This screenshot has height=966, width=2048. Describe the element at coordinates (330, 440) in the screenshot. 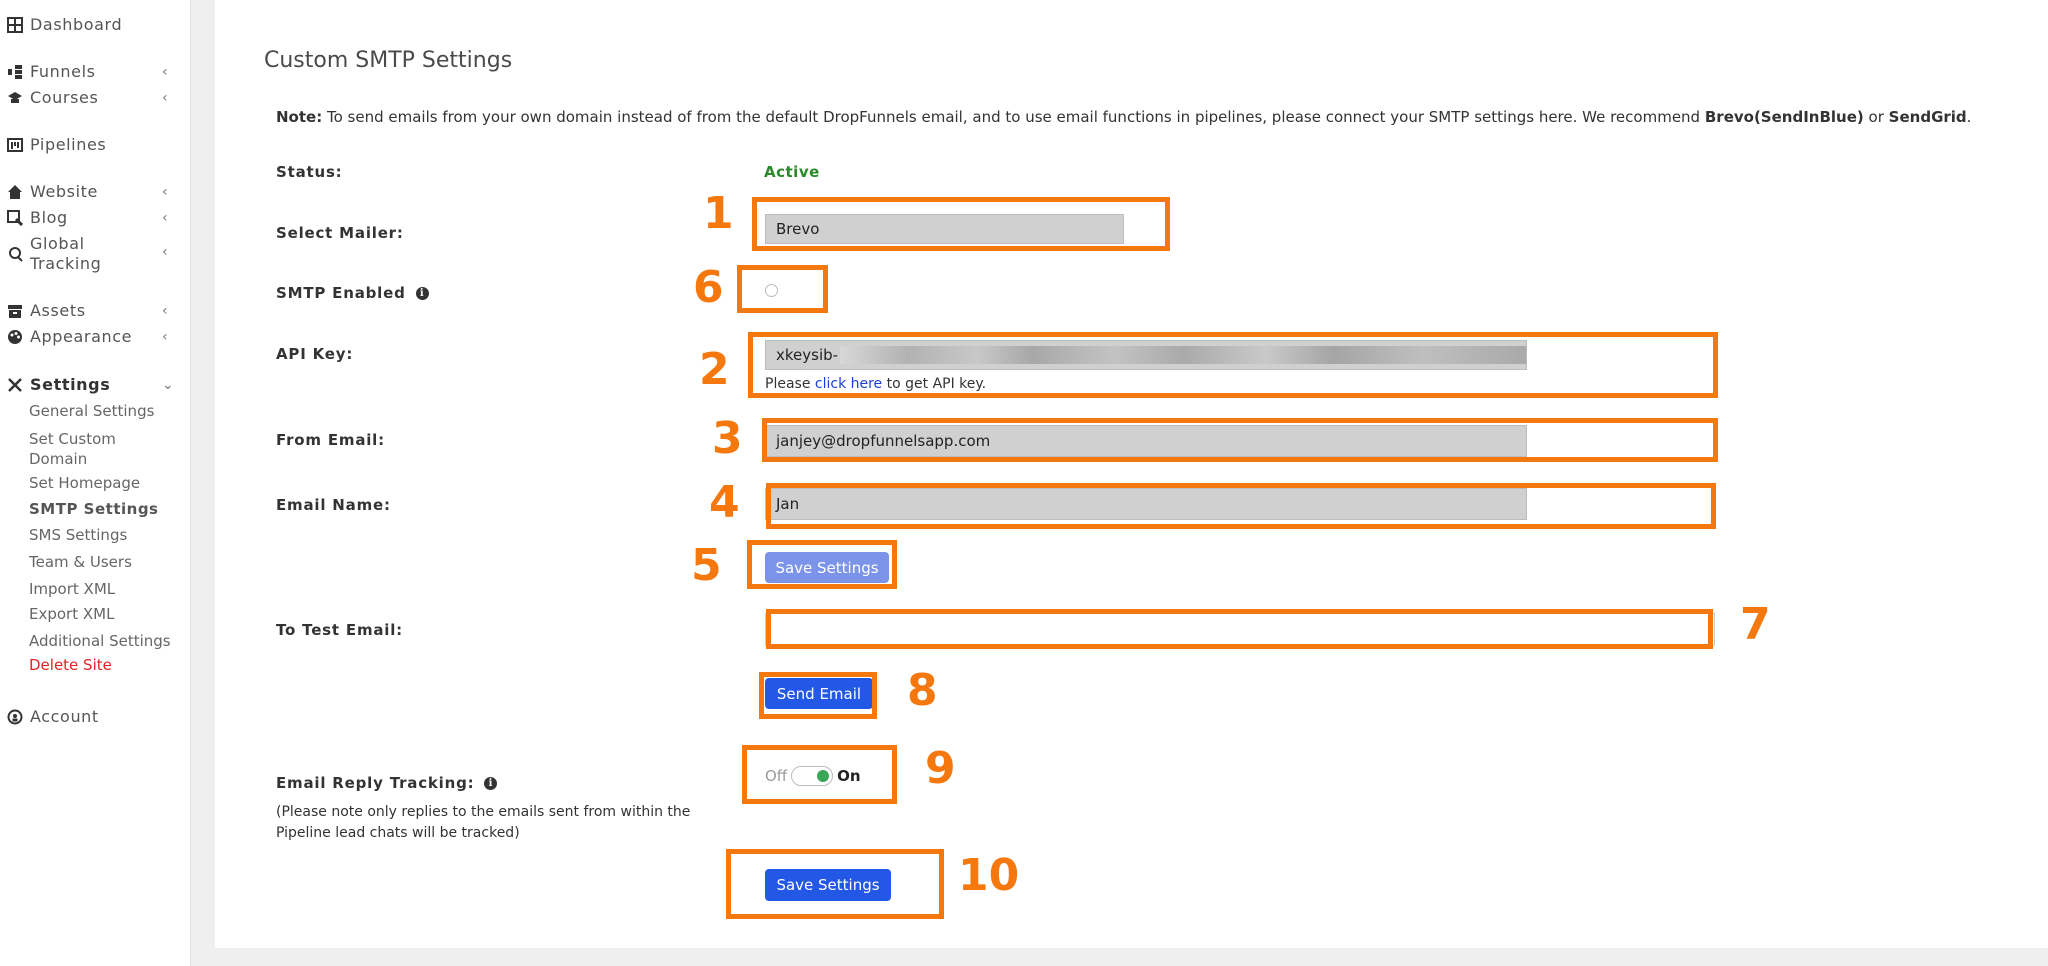

I see `from-email-label: From Email:` at that location.